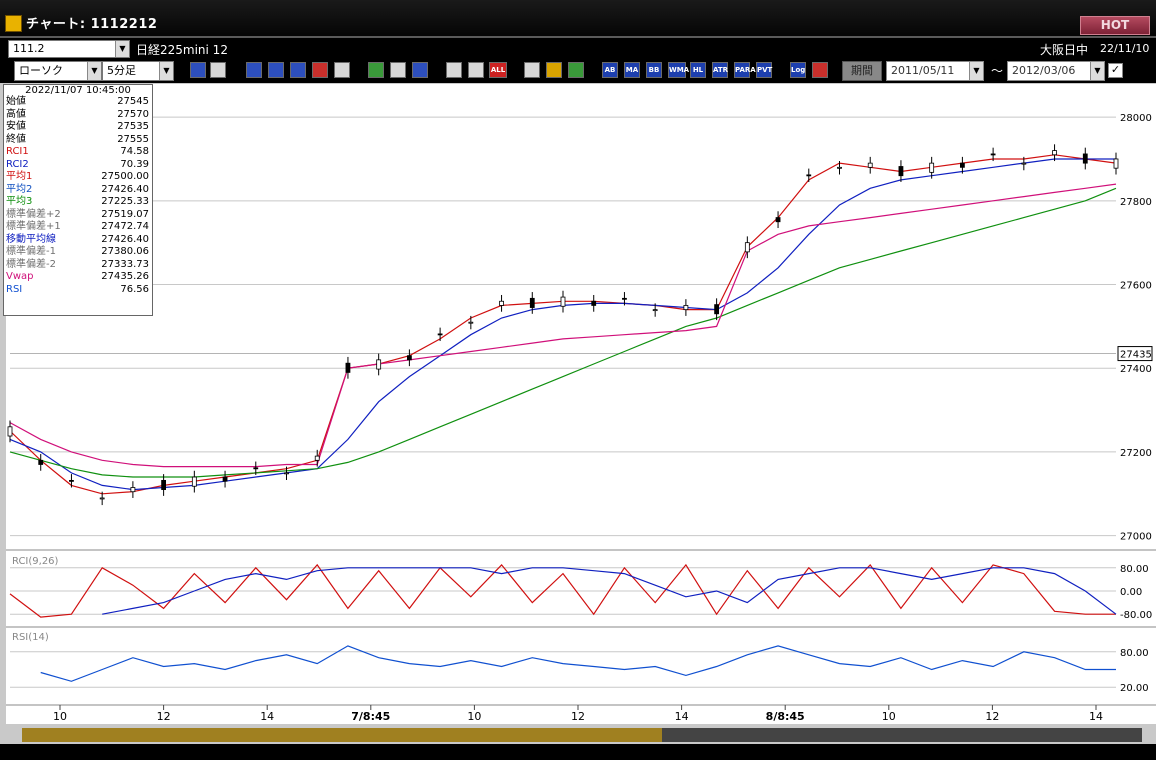  I want to click on info-value: 27435.26, so click(125, 276).